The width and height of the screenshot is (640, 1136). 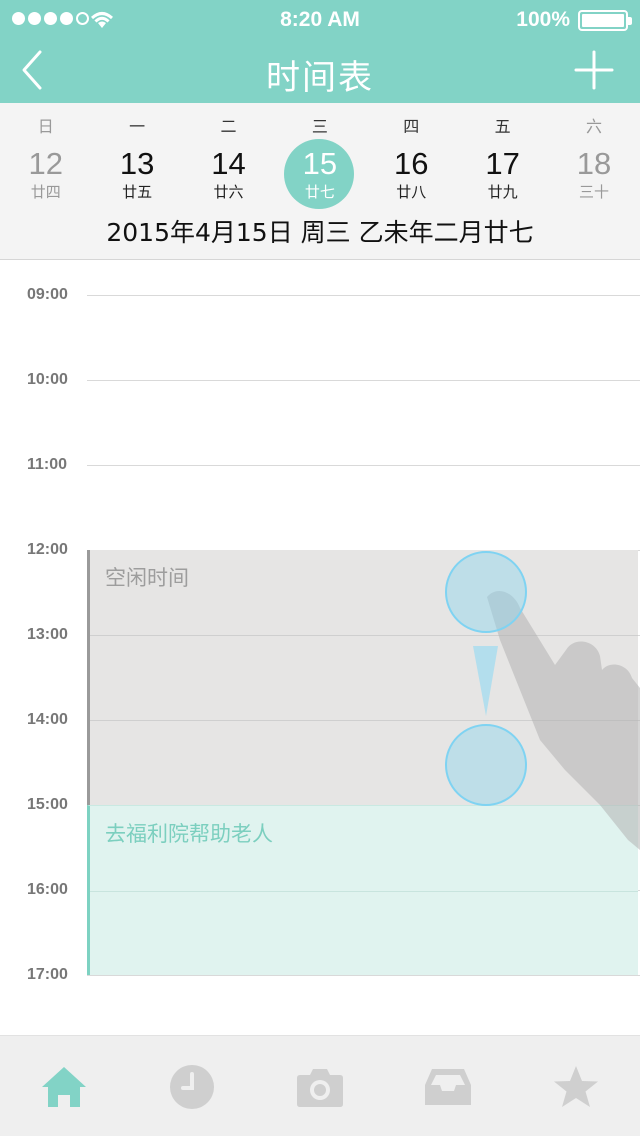 I want to click on event-title: 空闲时间, so click(x=147, y=578).